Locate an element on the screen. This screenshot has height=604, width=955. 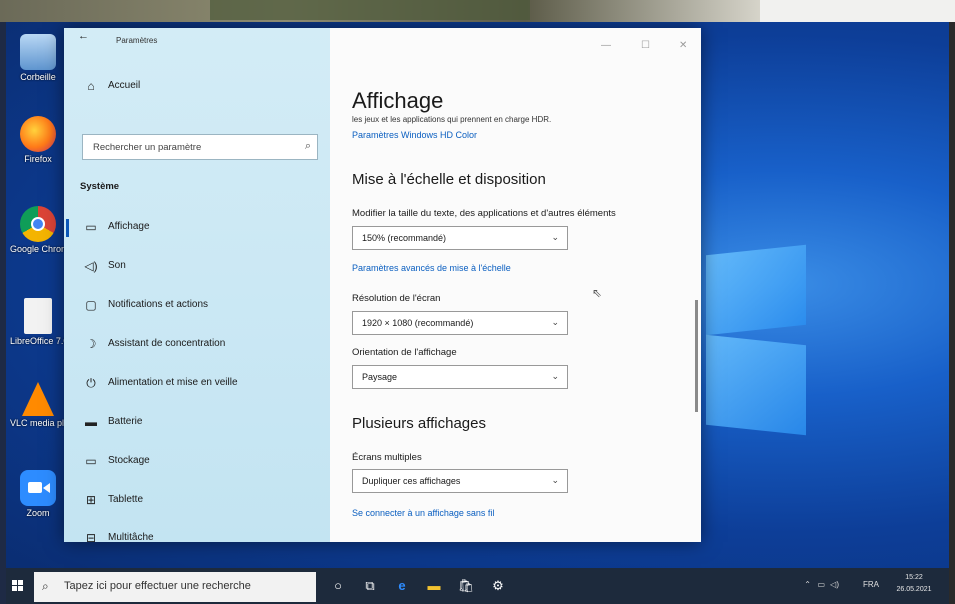
multi-display-section-title: Plusieurs affichages is located at coordinates (419, 423).